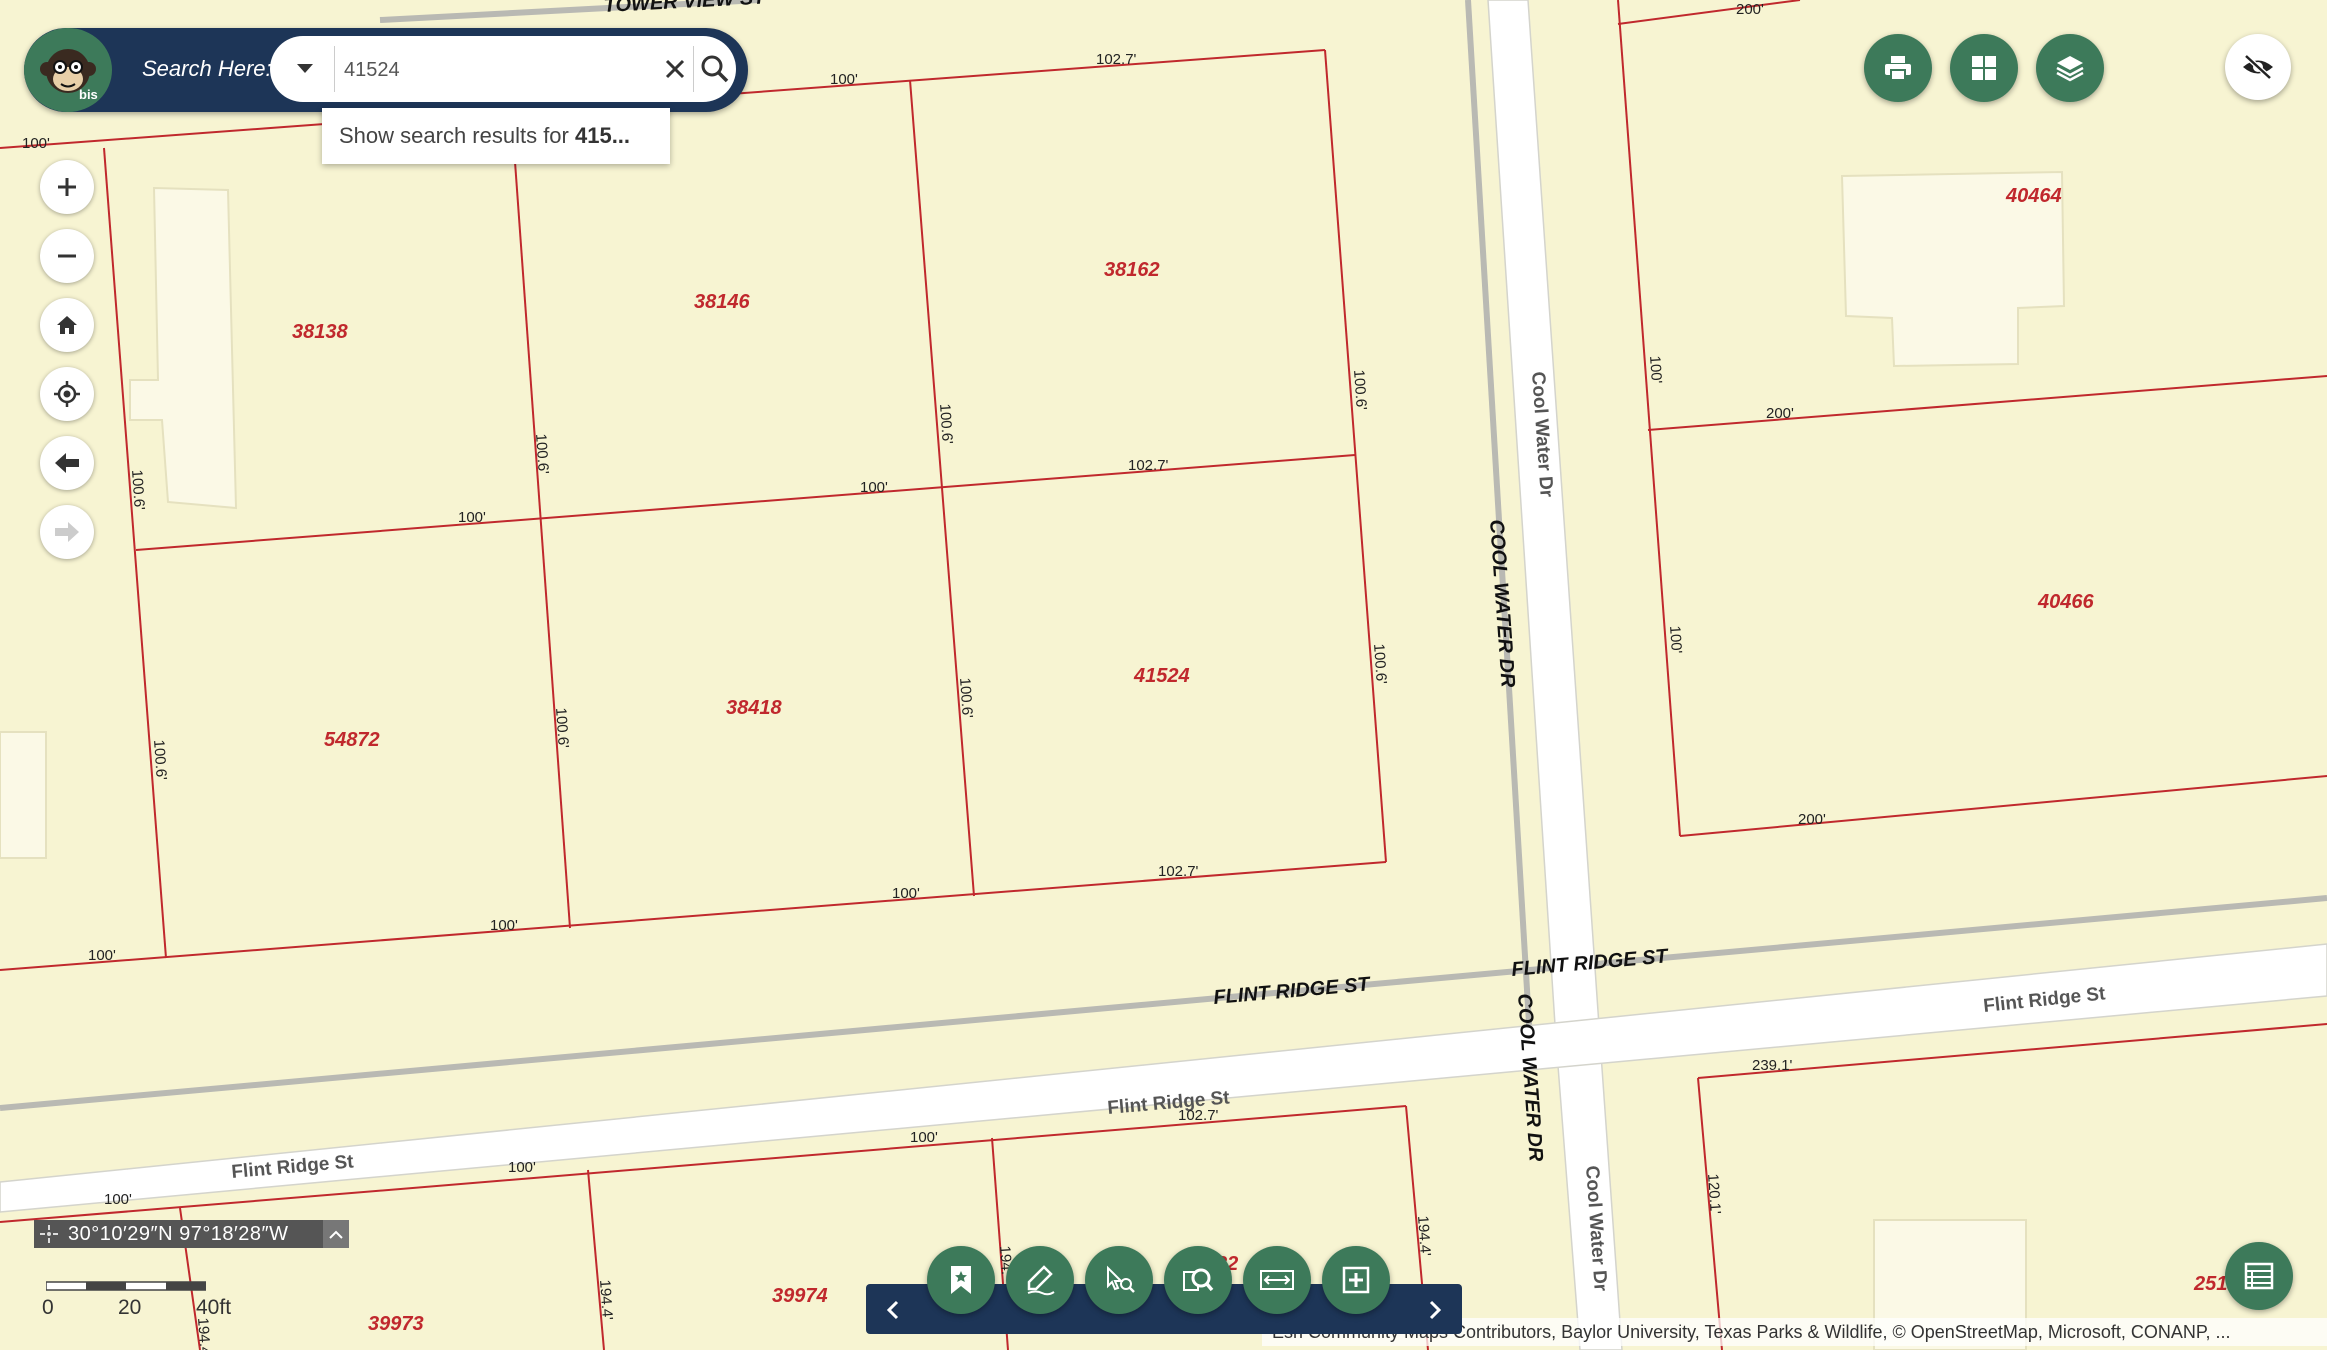  I want to click on basemap-gallery-button, so click(1984, 68).